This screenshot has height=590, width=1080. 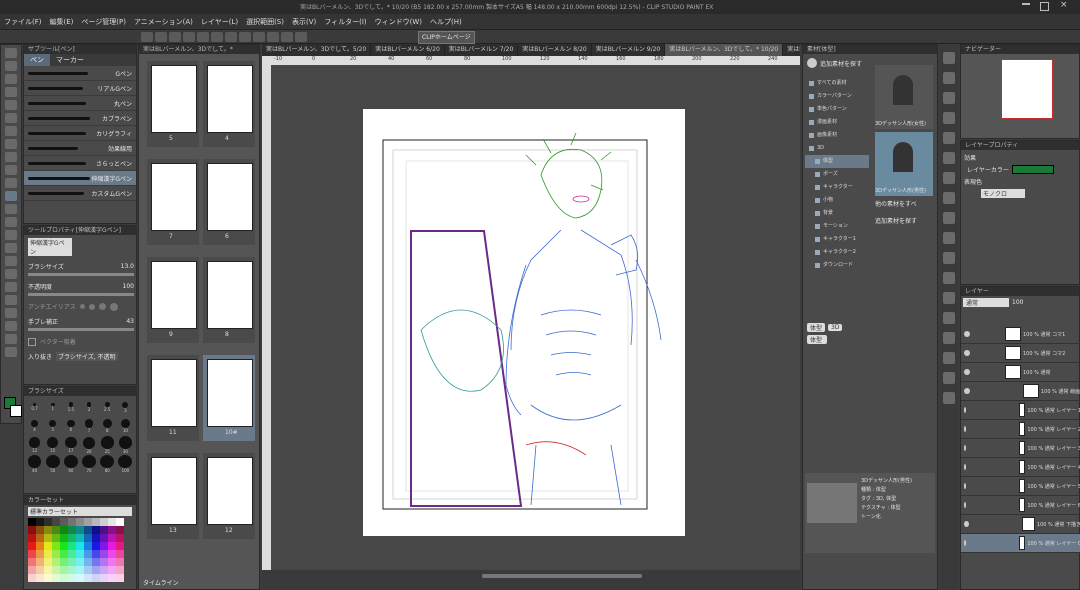 I want to click on canvas-tab: 実はBLバーメルン 7/20, so click(x=482, y=50).